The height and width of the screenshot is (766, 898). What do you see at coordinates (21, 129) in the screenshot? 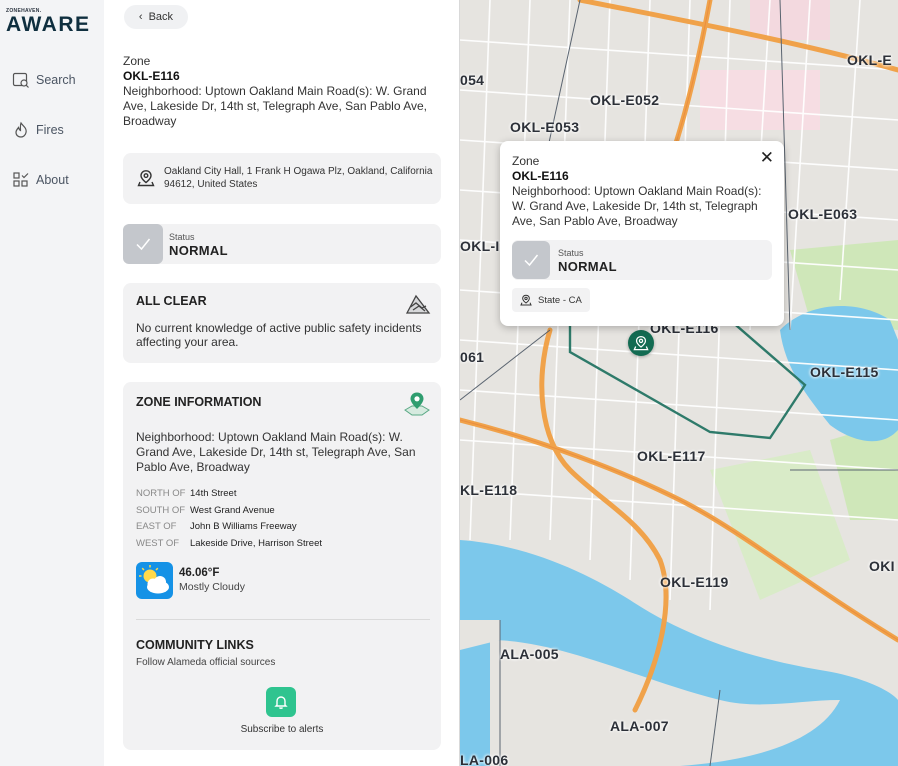
I see `fire-icon` at bounding box center [21, 129].